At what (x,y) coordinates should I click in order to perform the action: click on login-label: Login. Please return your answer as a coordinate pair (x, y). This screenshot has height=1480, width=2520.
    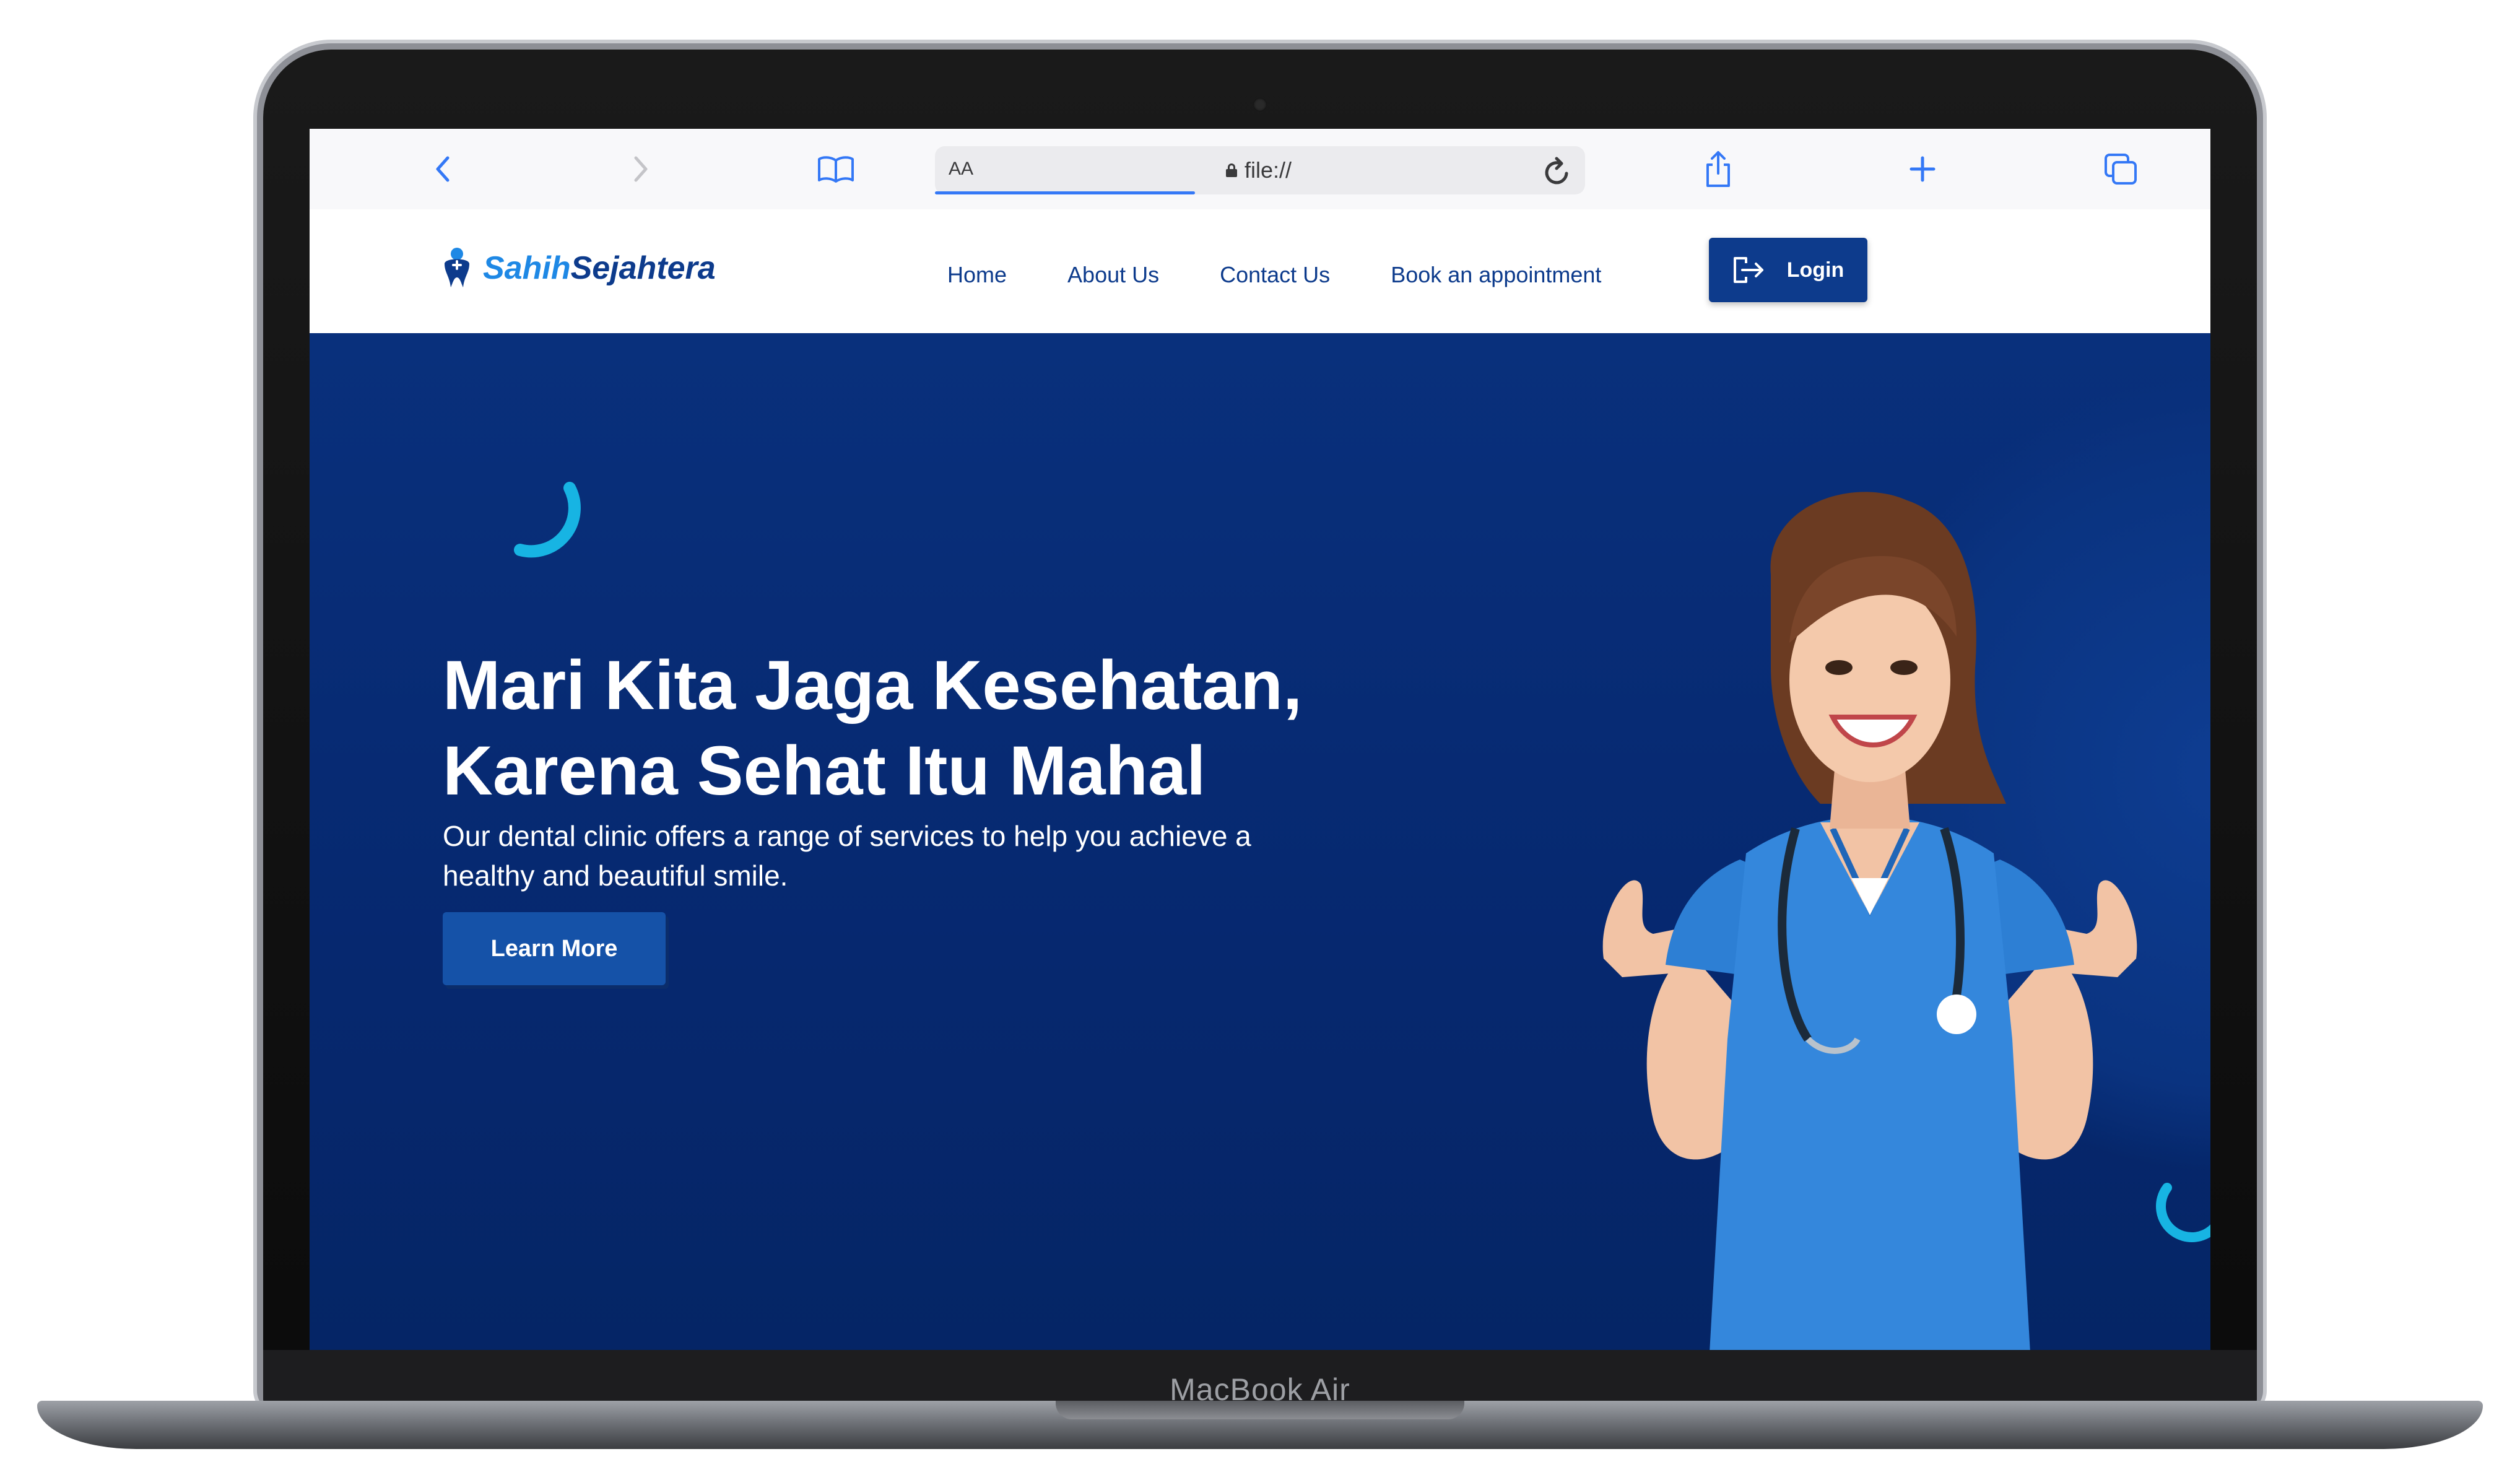
    Looking at the image, I should click on (1815, 270).